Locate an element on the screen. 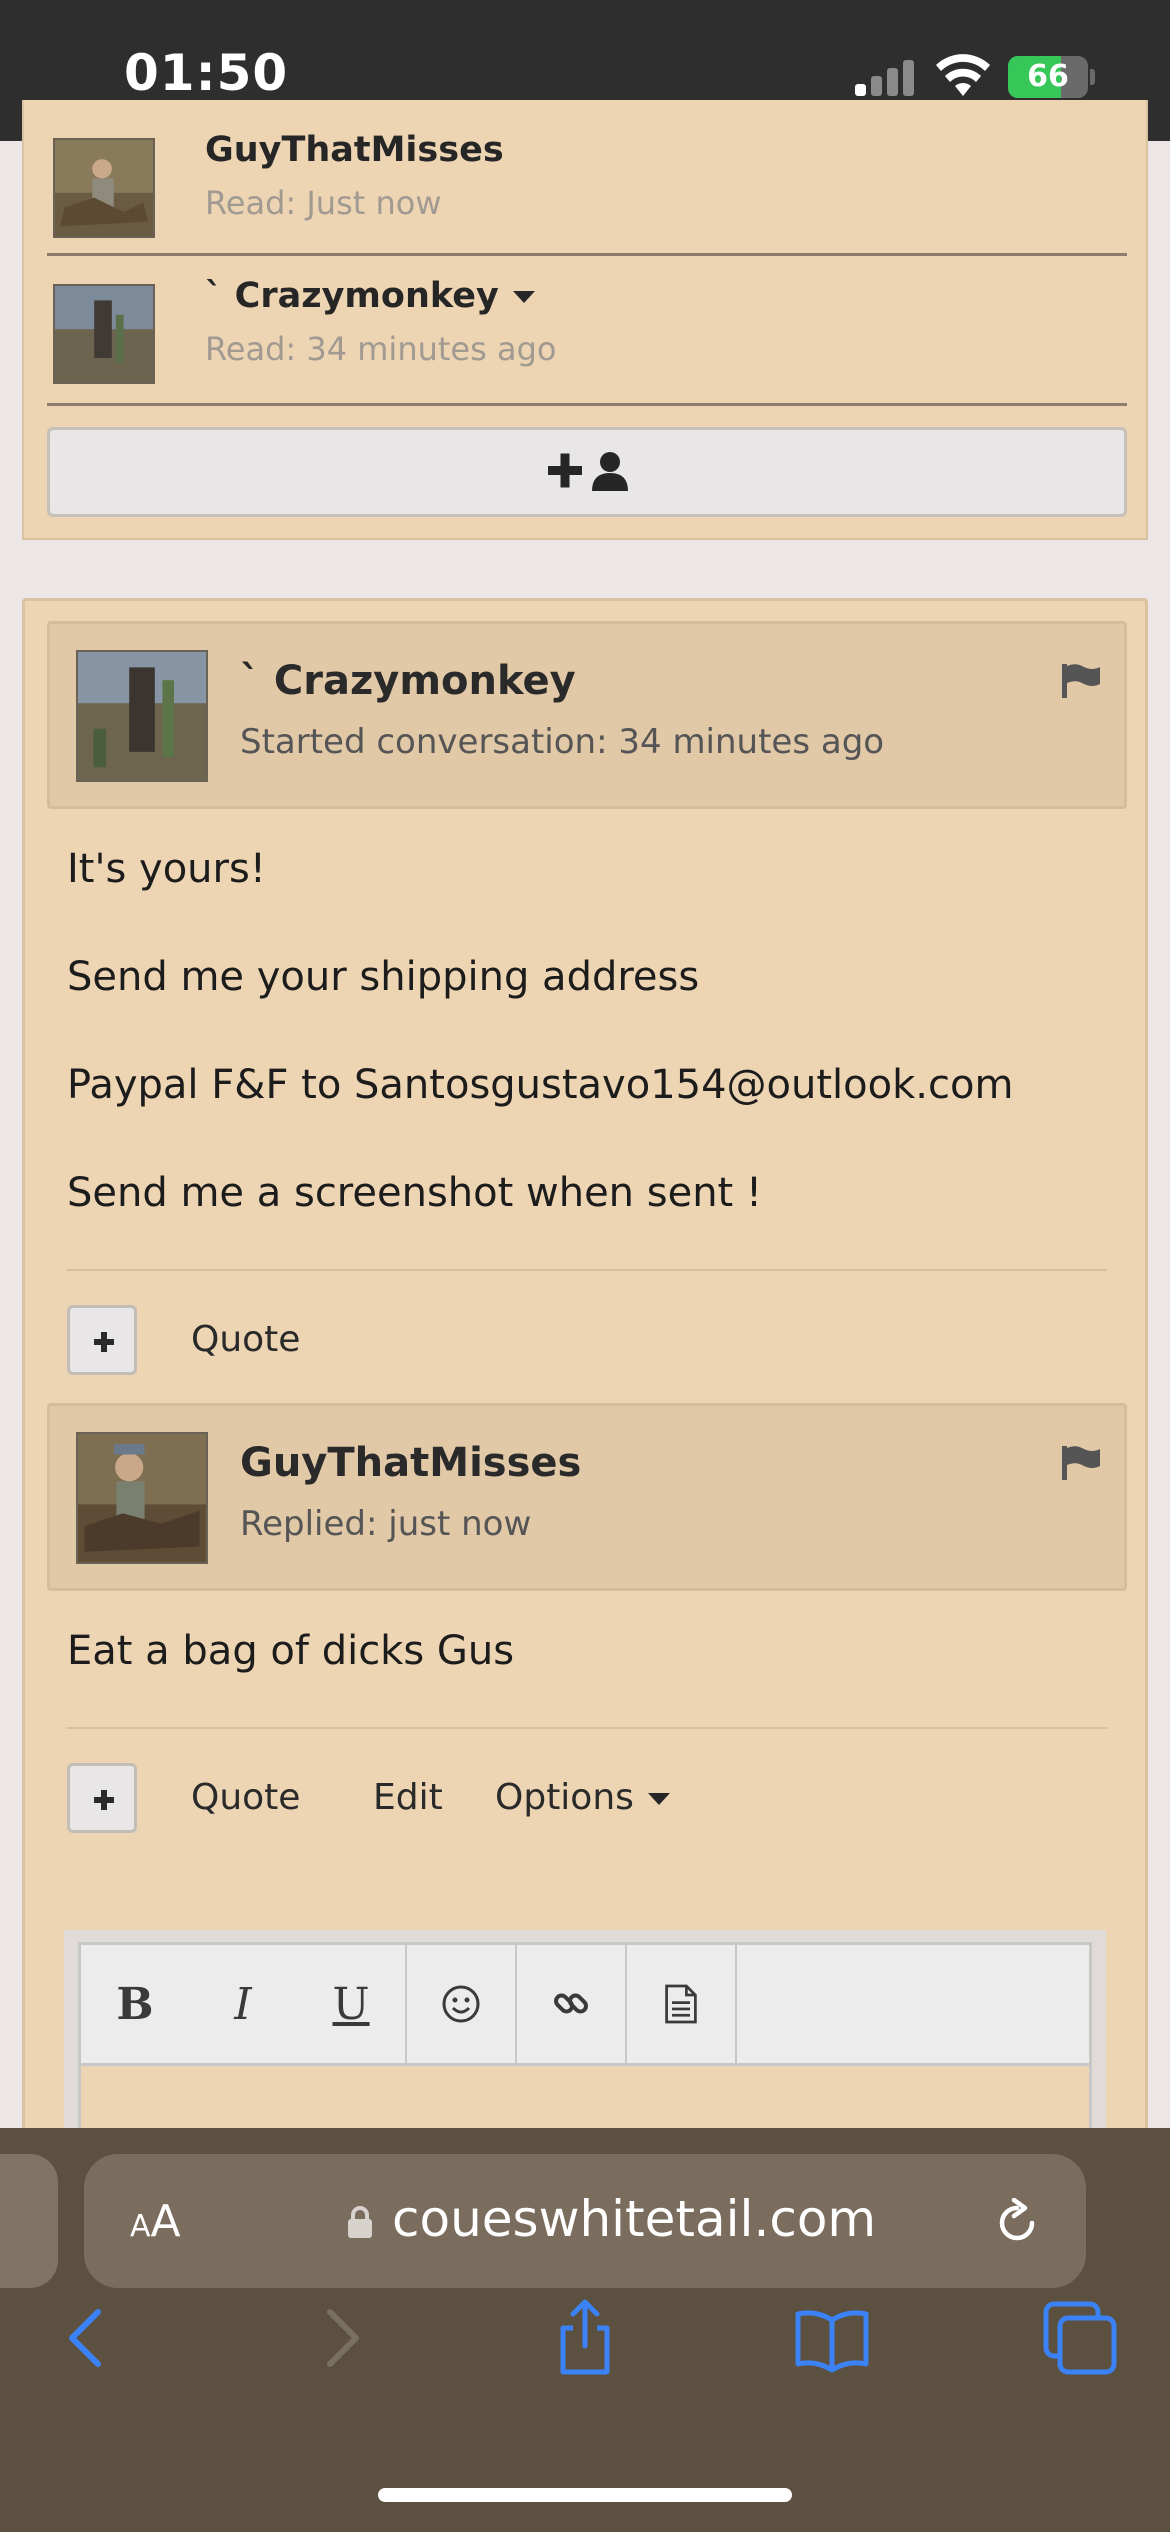 The image size is (1170, 2532). message-line: Send me a screenshot when sent ! is located at coordinates (414, 1193).